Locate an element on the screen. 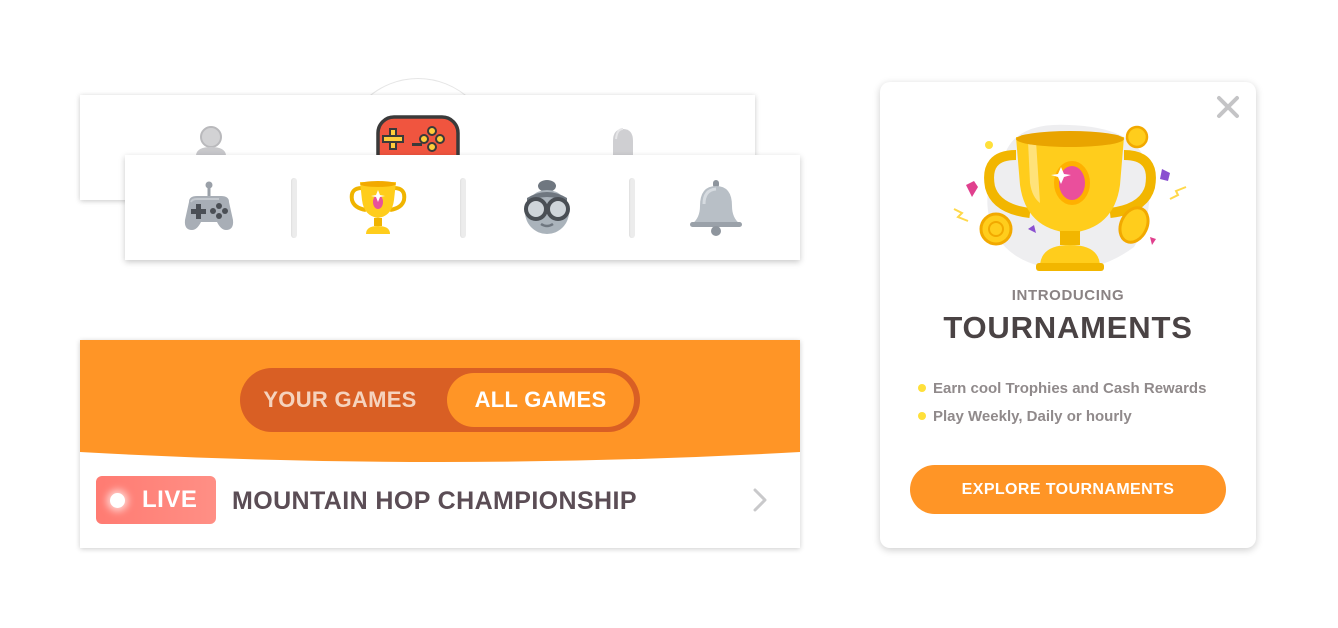 The image size is (1338, 628). promo-bullet-text: Earn cool Trophies and Cash Rewards is located at coordinates (1070, 388).